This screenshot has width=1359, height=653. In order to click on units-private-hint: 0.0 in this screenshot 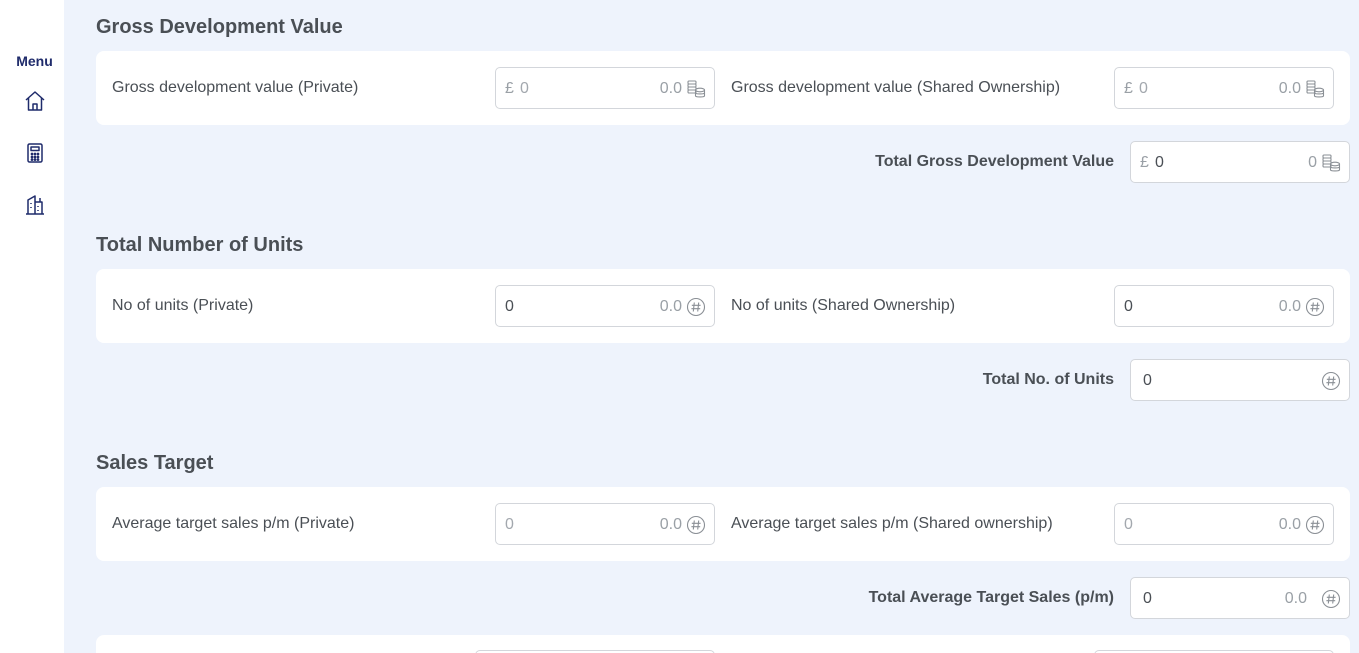, I will do `click(670, 306)`.